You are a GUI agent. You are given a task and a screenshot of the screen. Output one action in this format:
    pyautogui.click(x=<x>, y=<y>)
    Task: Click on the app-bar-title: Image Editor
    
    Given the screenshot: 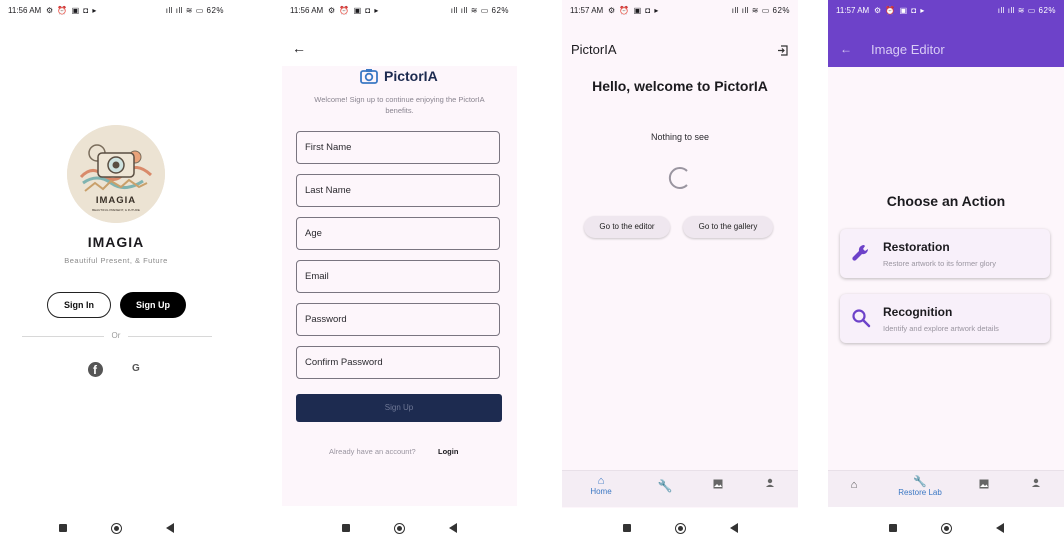 What is the action you would take?
    pyautogui.click(x=908, y=49)
    